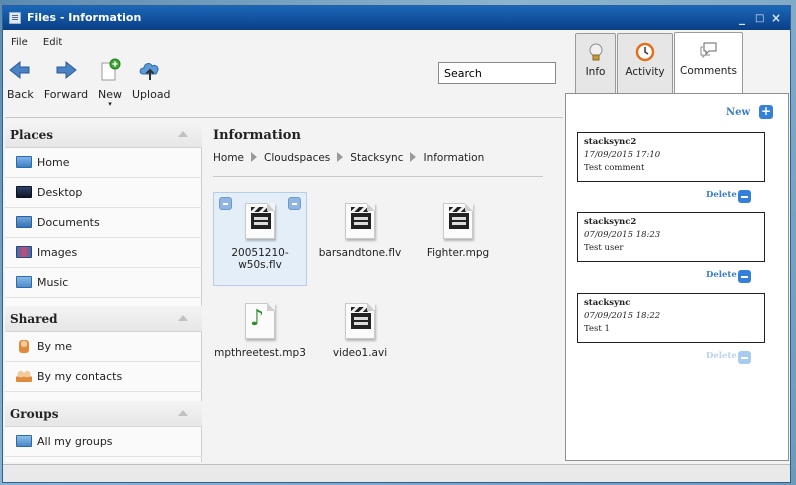  I want to click on comment-text: Test comment, so click(614, 168).